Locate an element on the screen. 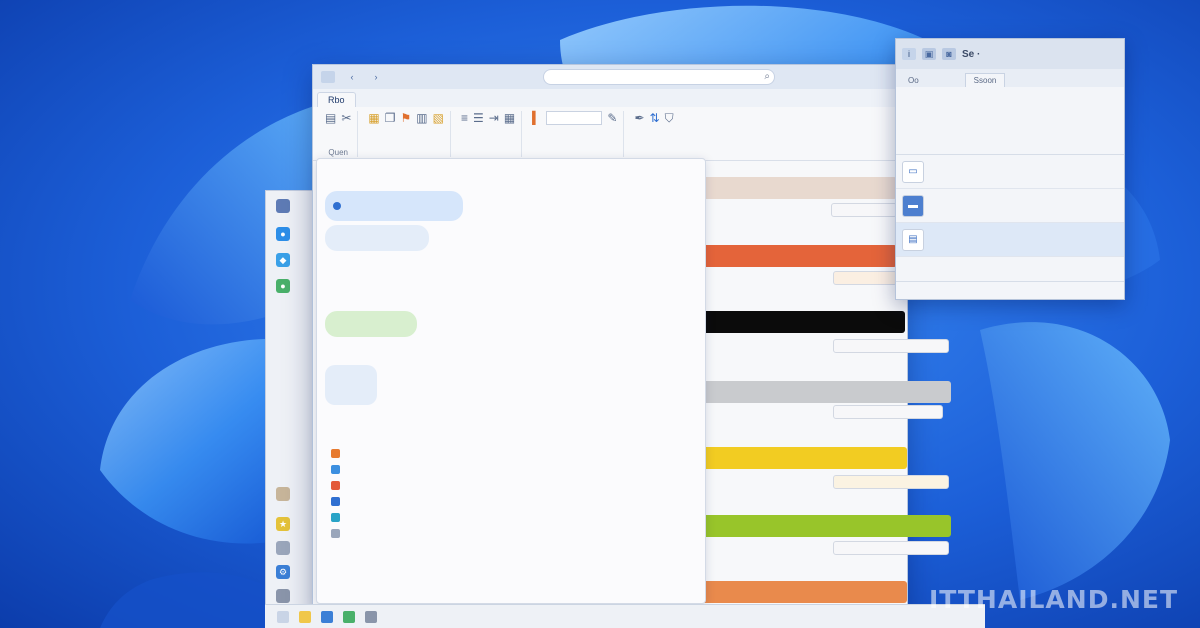  file-row: ▭ is located at coordinates (1010, 172).